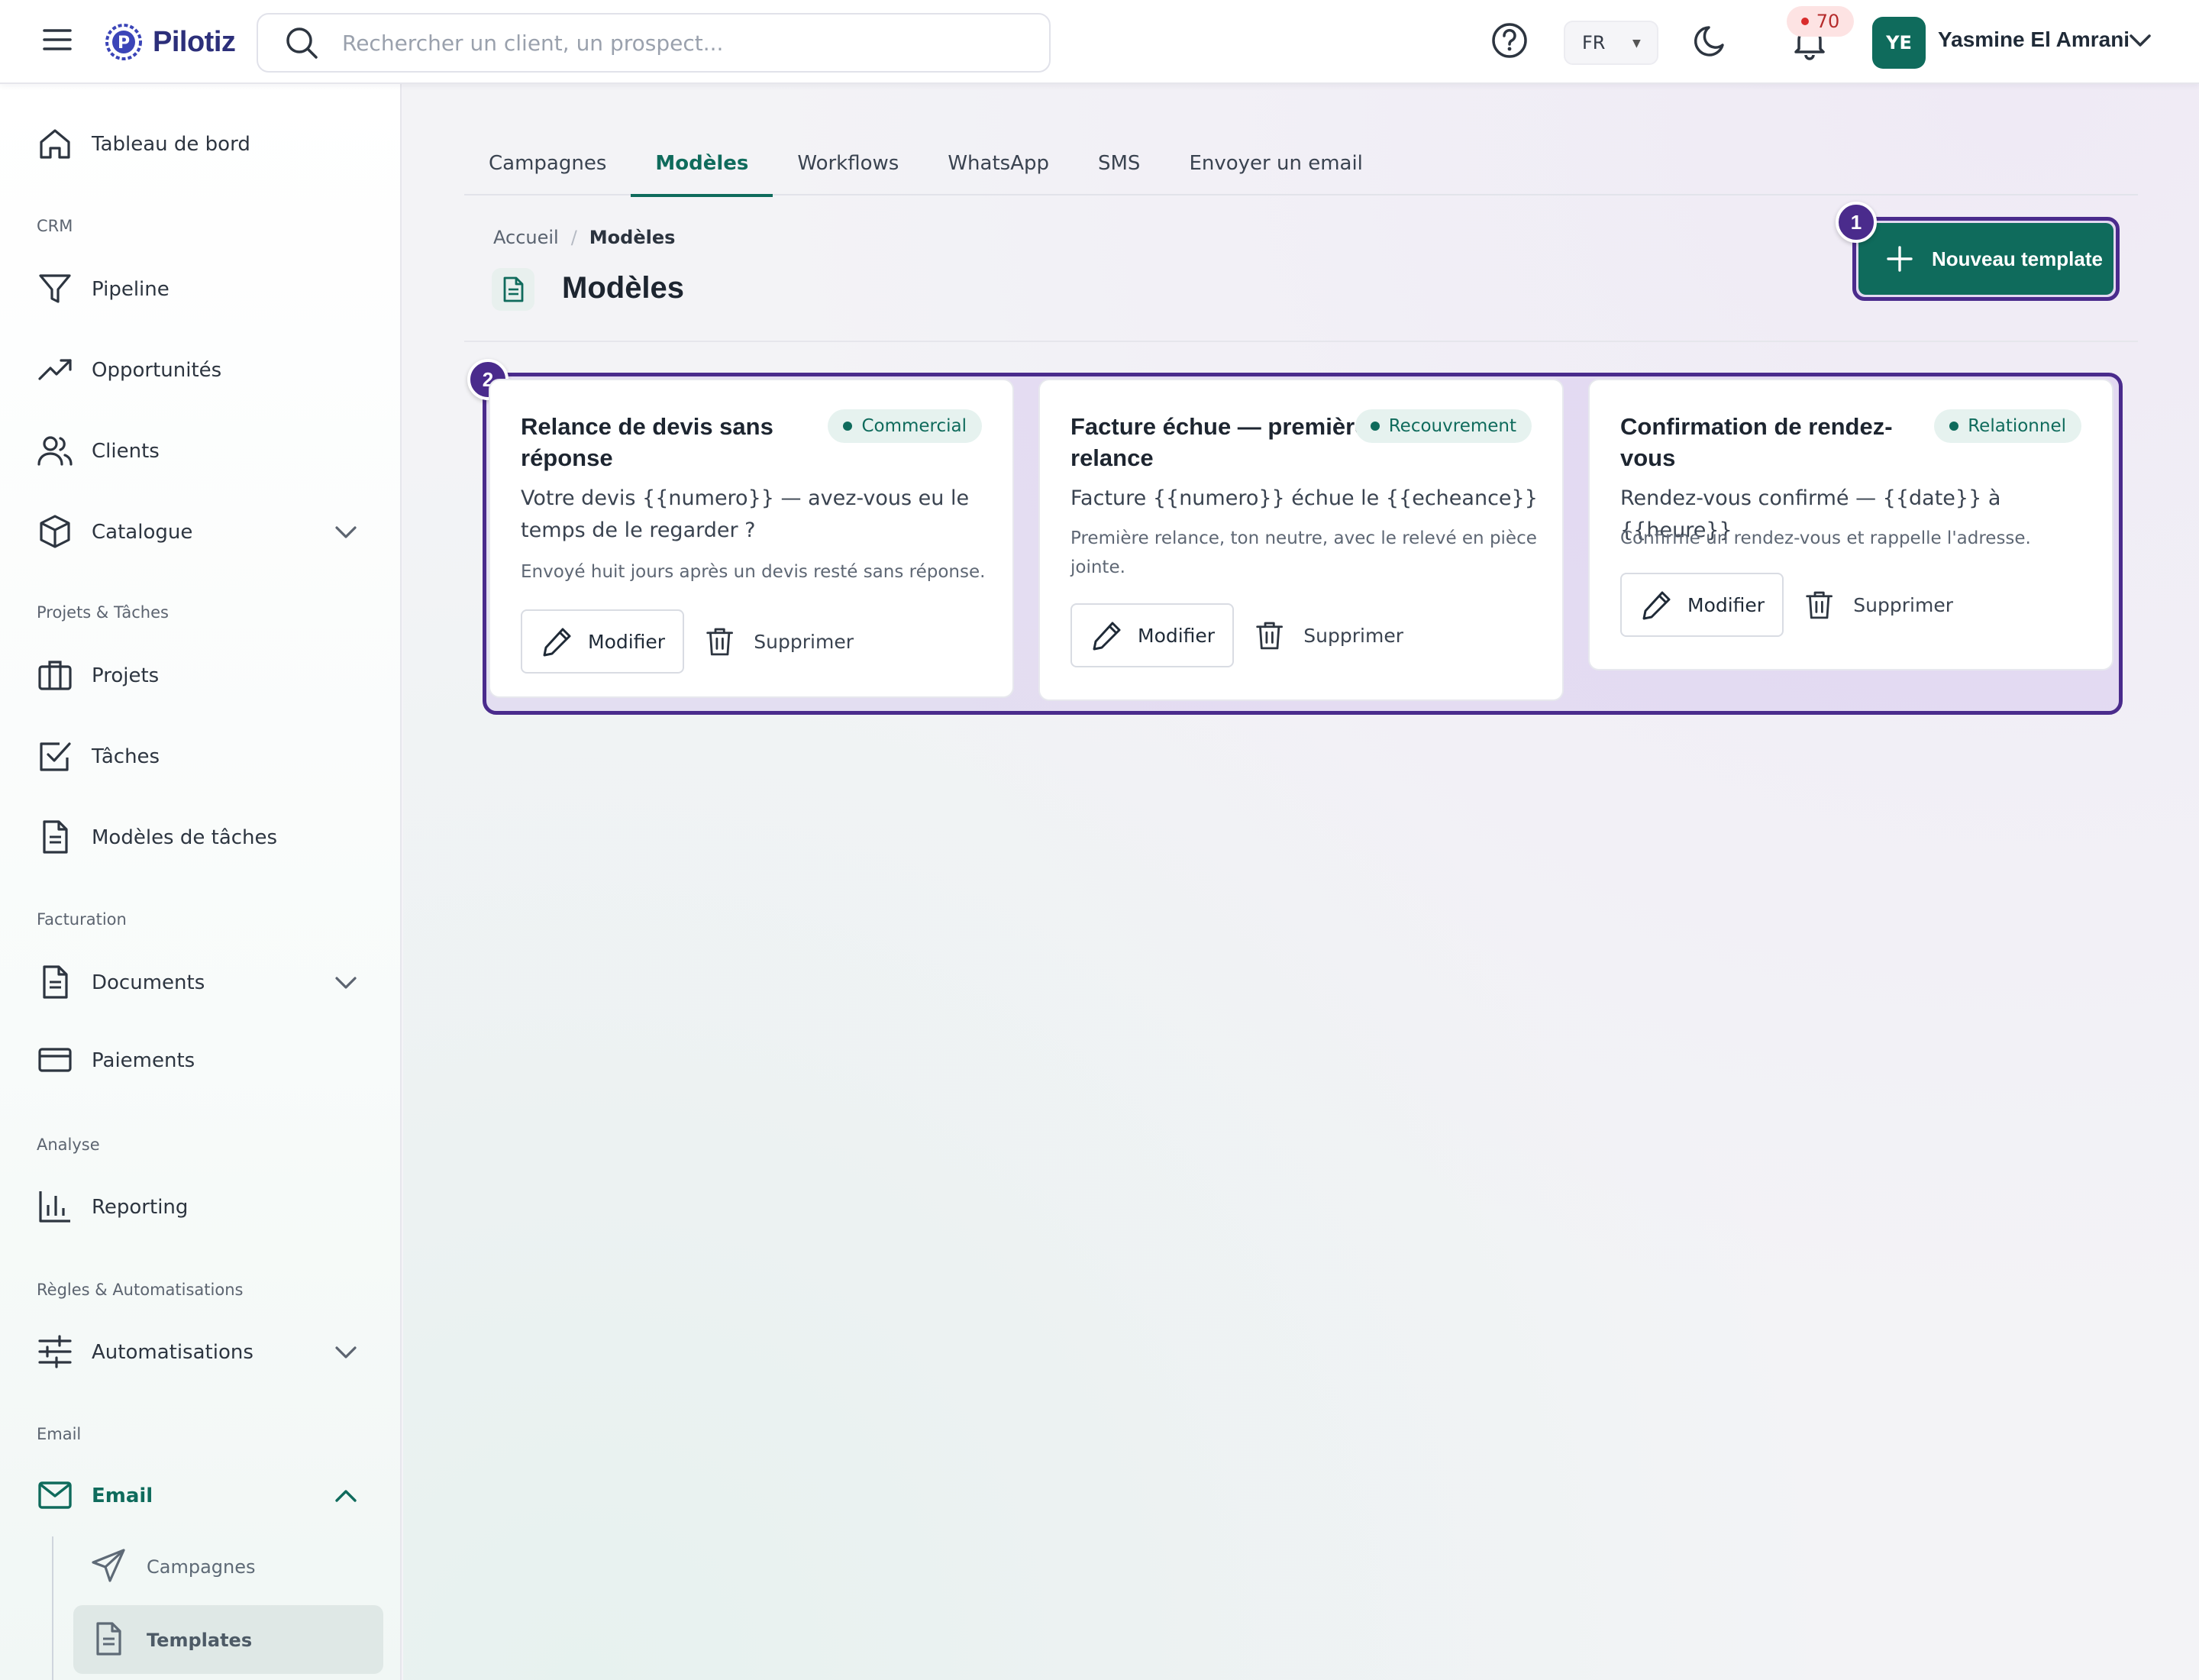 The image size is (2199, 1680). What do you see at coordinates (1100, 42) in the screenshot?
I see `top-bar: P Pilotiz FR ▼ 70 YE Yasmine El Amrani` at bounding box center [1100, 42].